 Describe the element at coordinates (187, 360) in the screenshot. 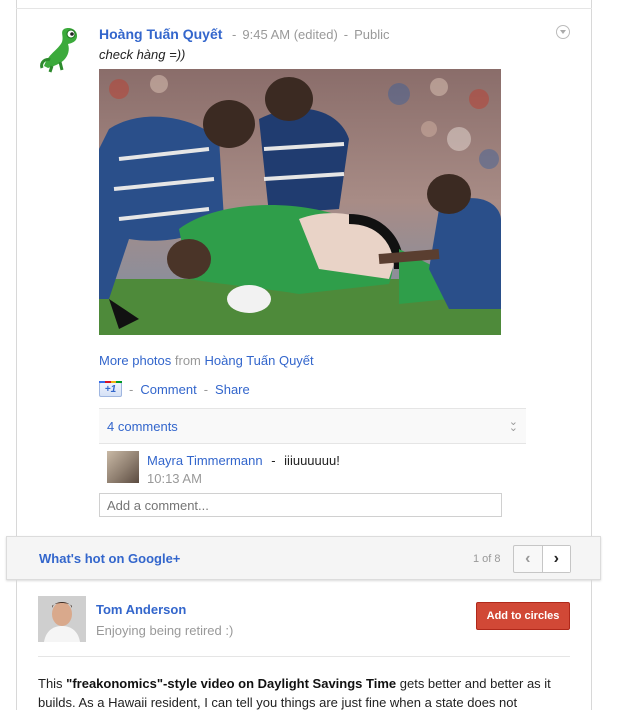

I see `from-label: from` at that location.